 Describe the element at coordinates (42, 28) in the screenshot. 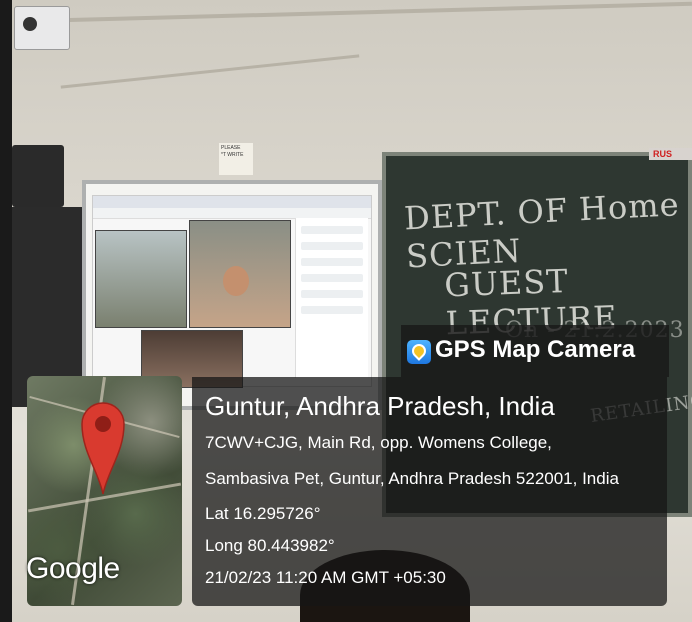

I see `projector` at that location.